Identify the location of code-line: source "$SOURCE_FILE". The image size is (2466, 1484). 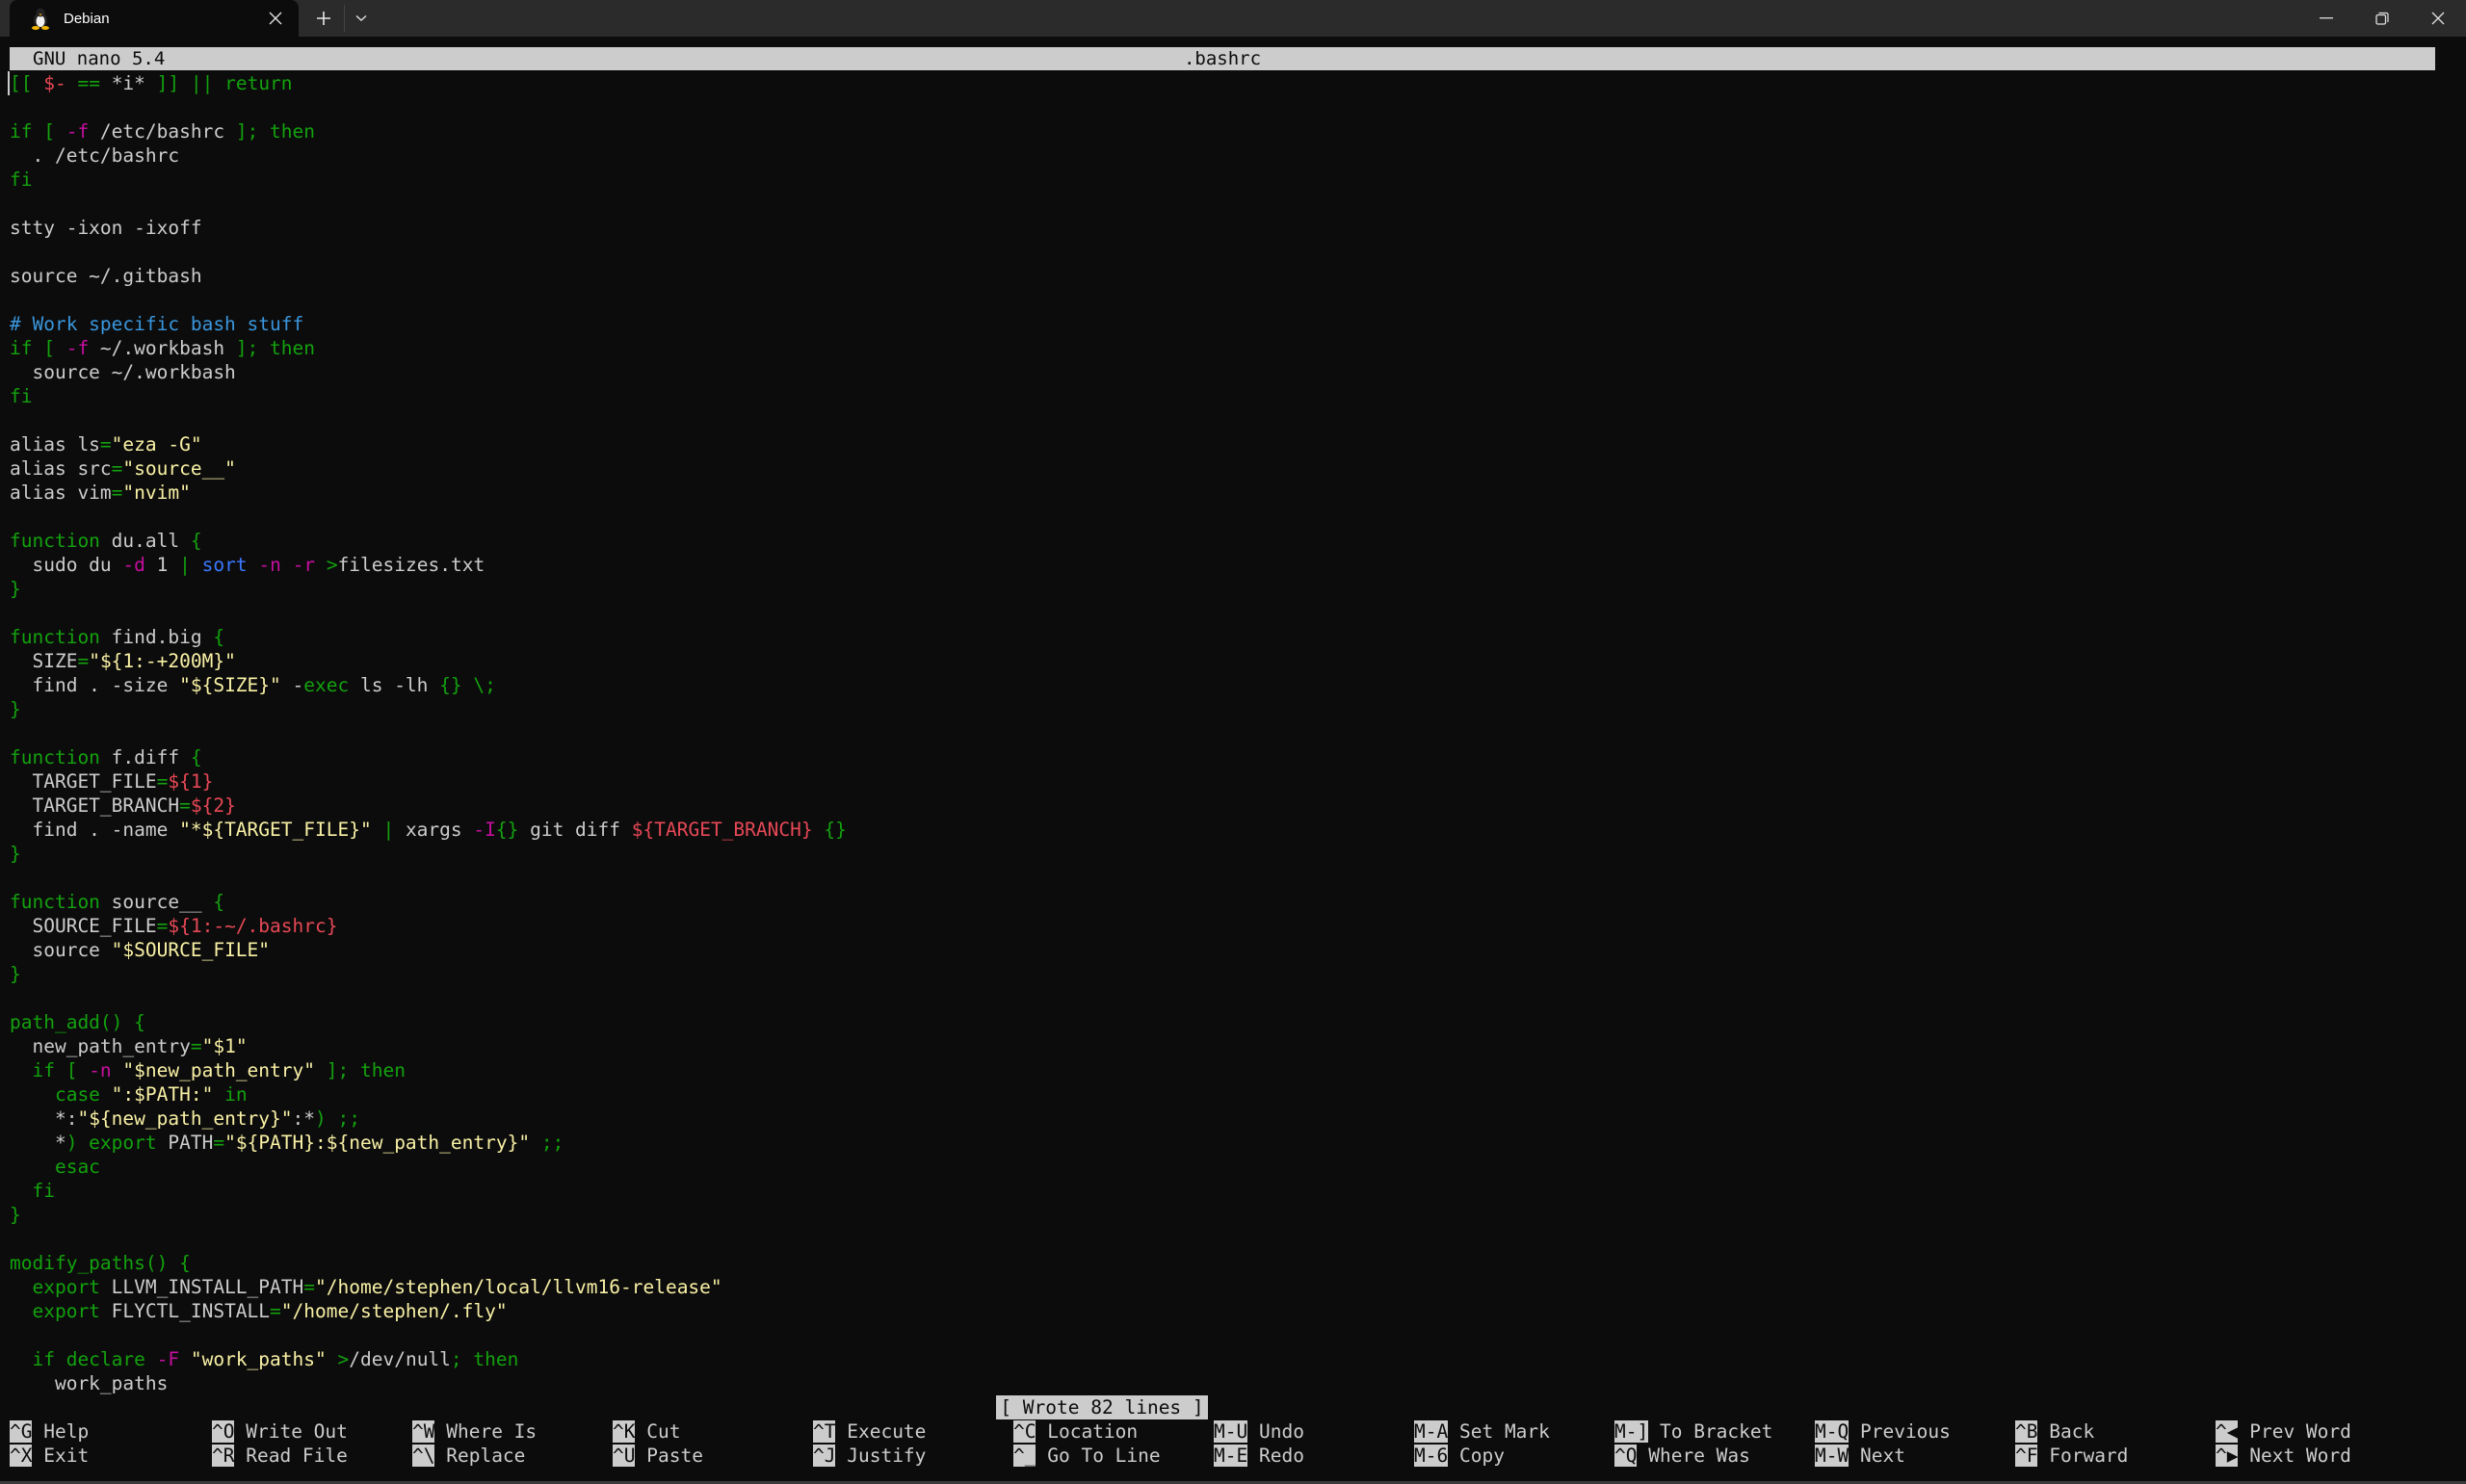
(428, 950).